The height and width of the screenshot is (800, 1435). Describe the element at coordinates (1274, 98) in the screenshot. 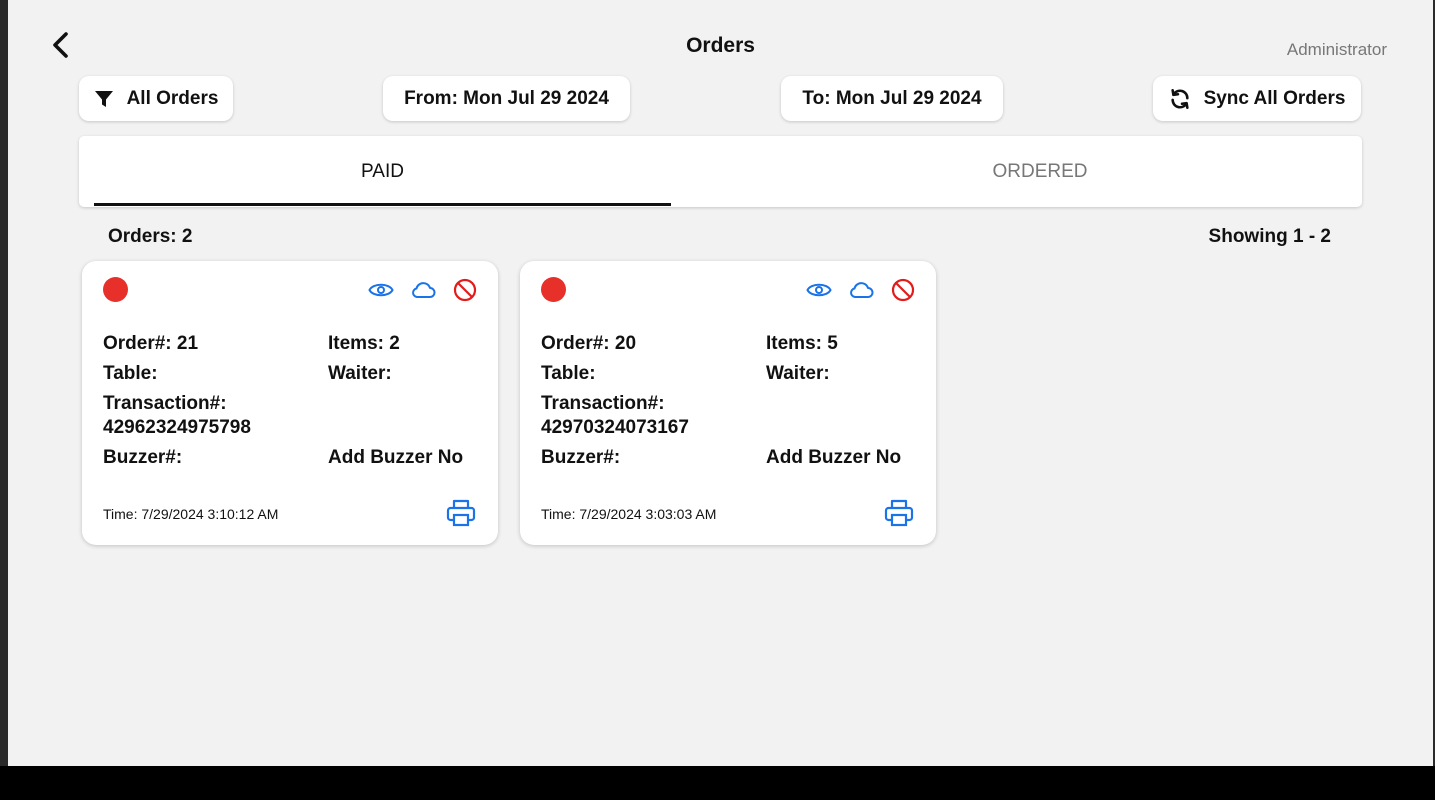

I see `sync-all-orders-label: Sync All Orders` at that location.